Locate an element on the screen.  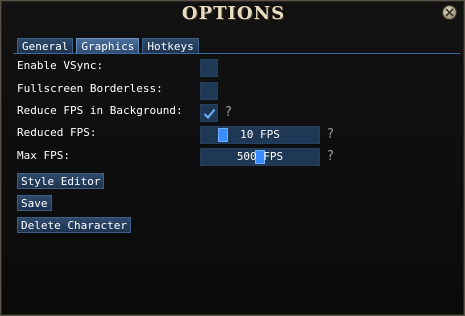
borderless-label: Fullscreen Borderless: is located at coordinates (90, 88).